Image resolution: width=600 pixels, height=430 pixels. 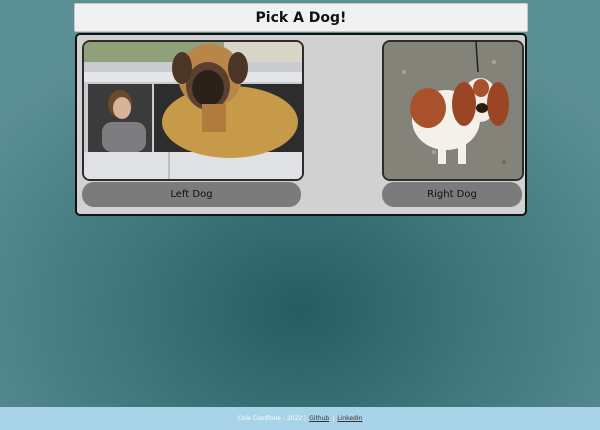 What do you see at coordinates (452, 194) in the screenshot?
I see `pick-right-dog-button: Right Dog` at bounding box center [452, 194].